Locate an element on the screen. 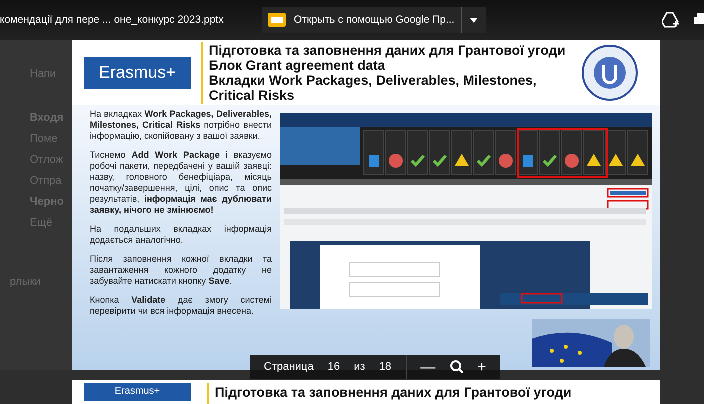  file-name: комендації для пере ... оне_конкурс 2023.pptx is located at coordinates (112, 20).